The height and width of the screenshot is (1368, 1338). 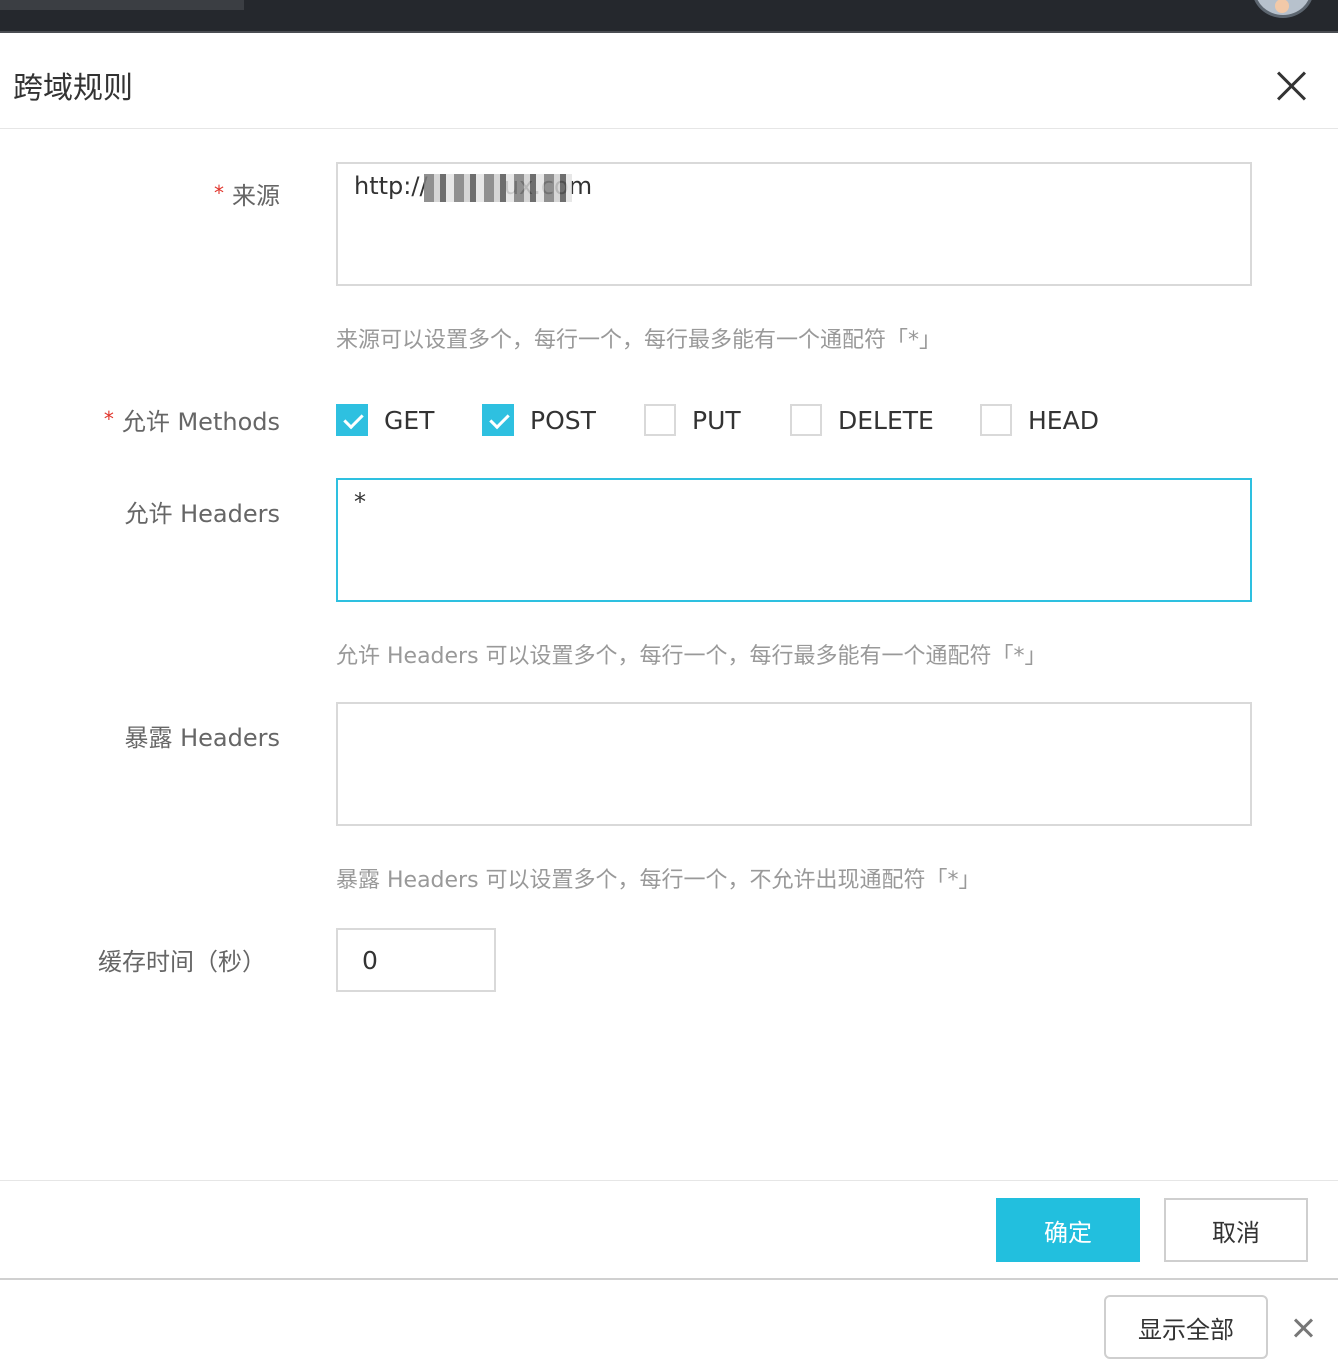 I want to click on origin-label: * 来源, so click(x=247, y=193).